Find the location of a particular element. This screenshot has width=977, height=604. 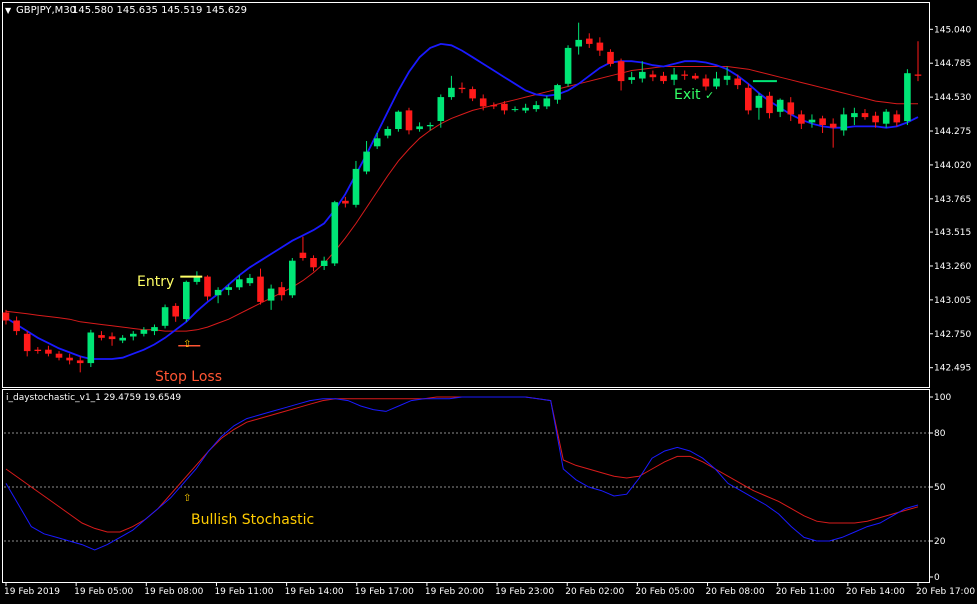

time-tick-label: 19 Feb 17:00 is located at coordinates (384, 592).